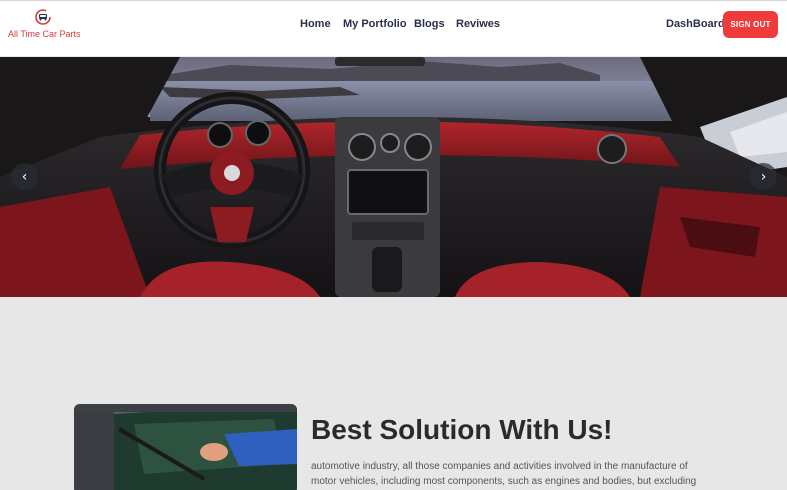 The width and height of the screenshot is (787, 490). What do you see at coordinates (44, 28) in the screenshot?
I see `brand-logo: All Time Car Parts` at bounding box center [44, 28].